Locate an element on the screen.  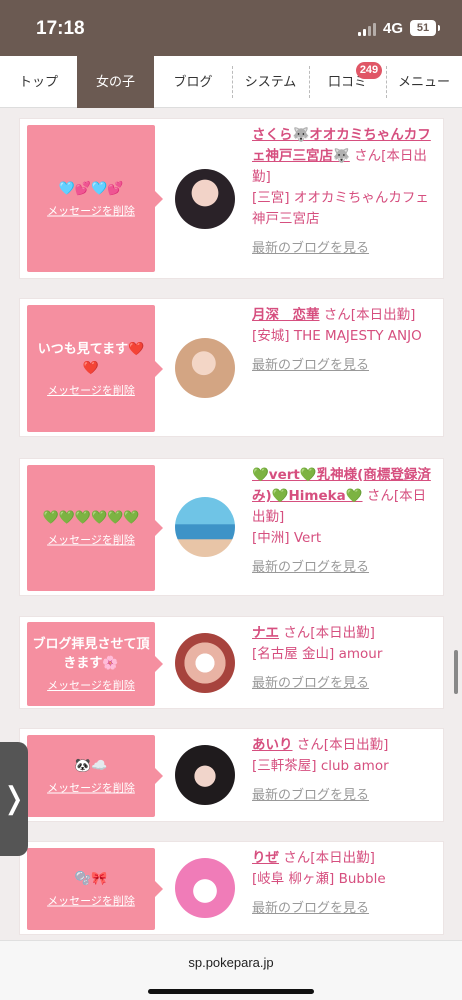
status-bar: 17:18 4G 51 is located at coordinates (231, 28).